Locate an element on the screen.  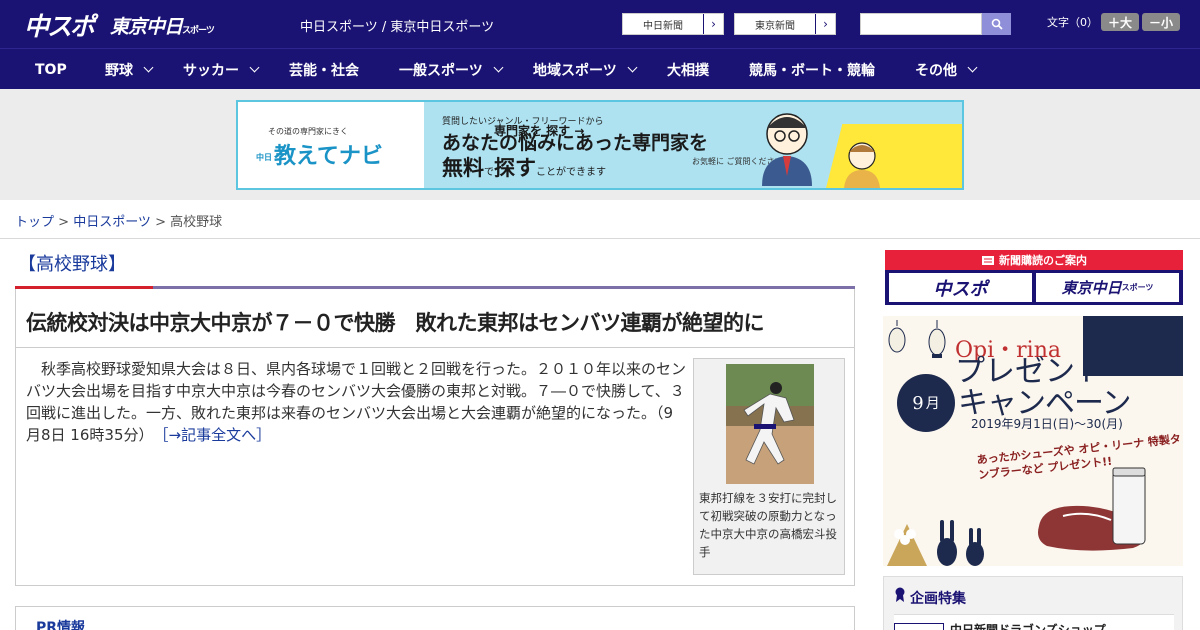
tokyo-logo-text: 東京中日 is located at coordinates (146, 27).